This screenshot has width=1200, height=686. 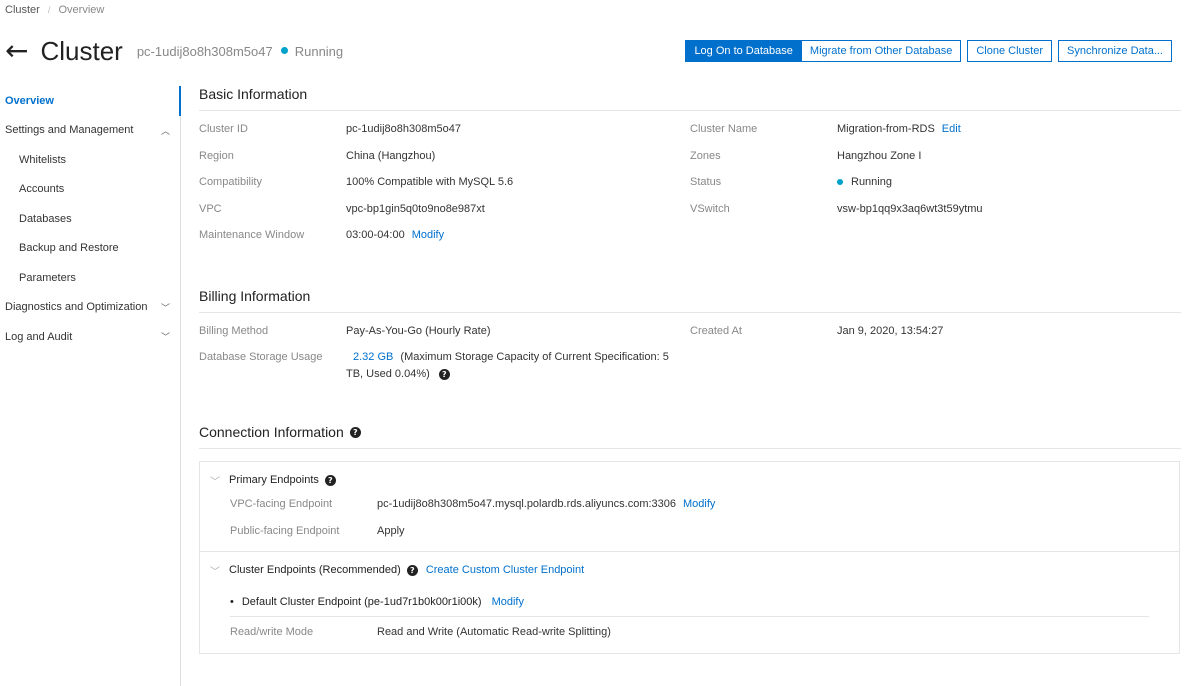 I want to click on rw-mode-label: Read/write Mode, so click(x=272, y=632).